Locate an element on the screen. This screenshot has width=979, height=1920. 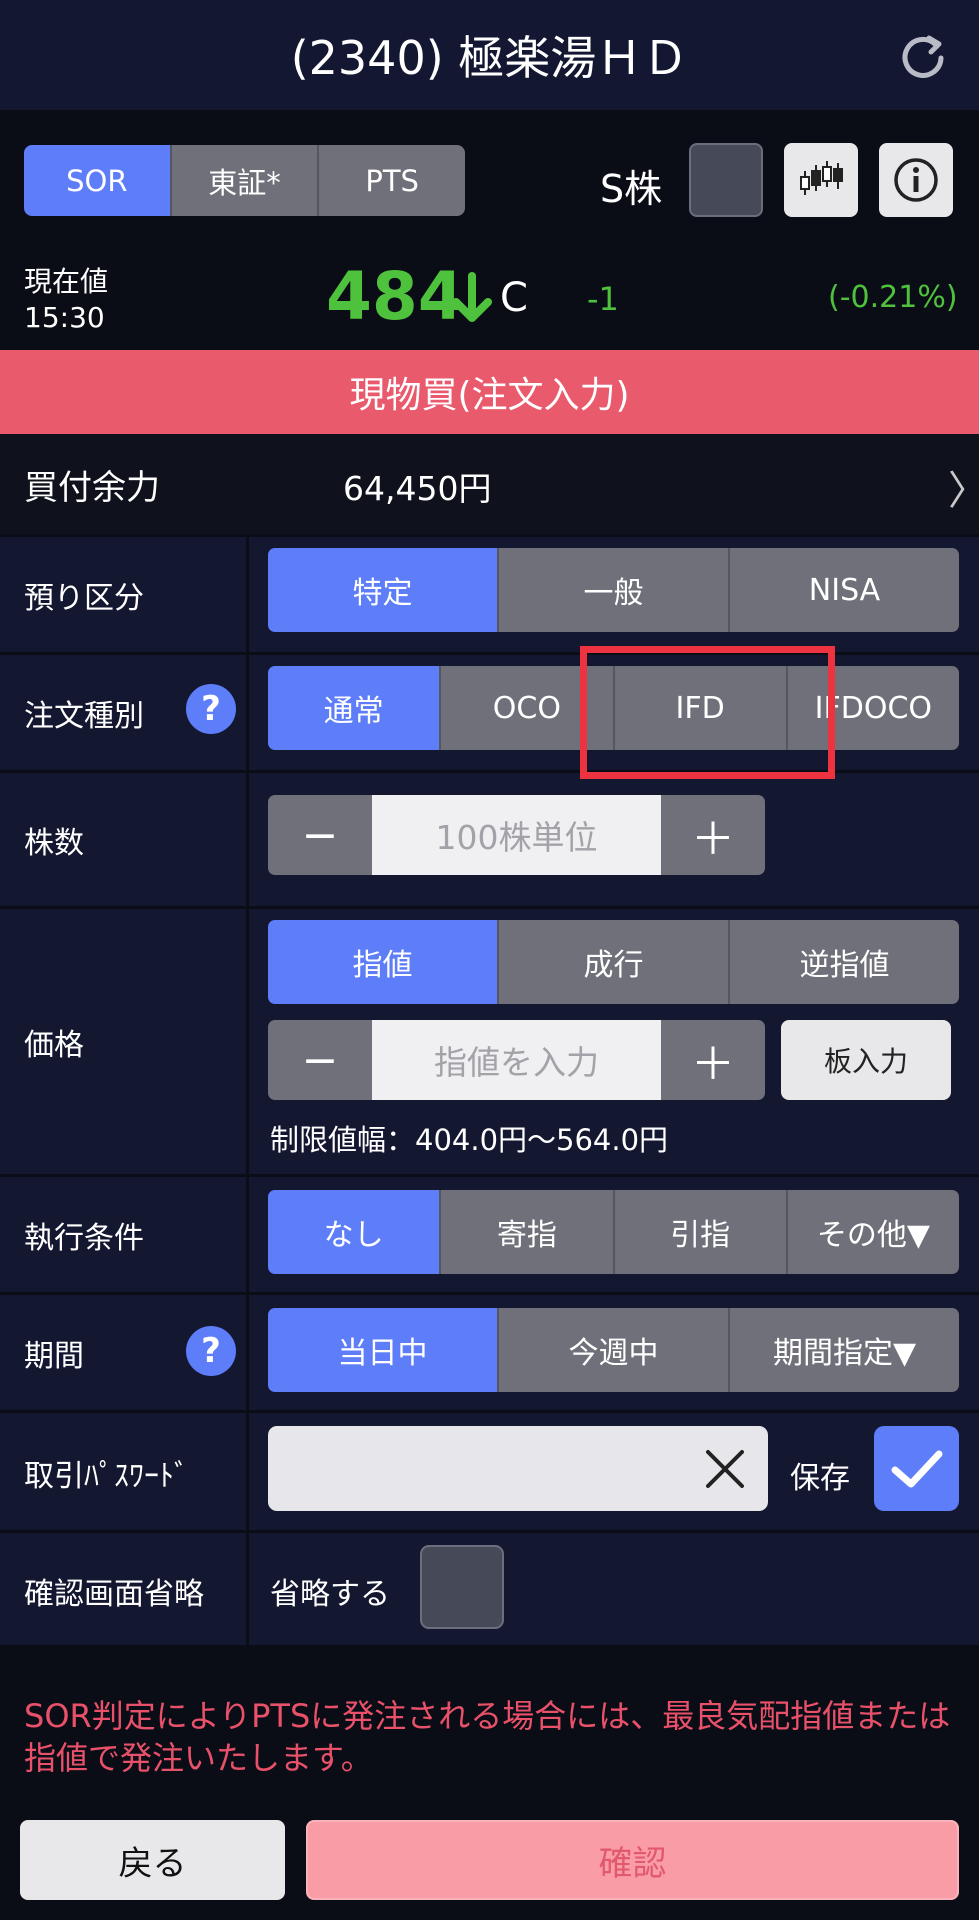
price-plus-button: ＋ is located at coordinates (713, 1060).